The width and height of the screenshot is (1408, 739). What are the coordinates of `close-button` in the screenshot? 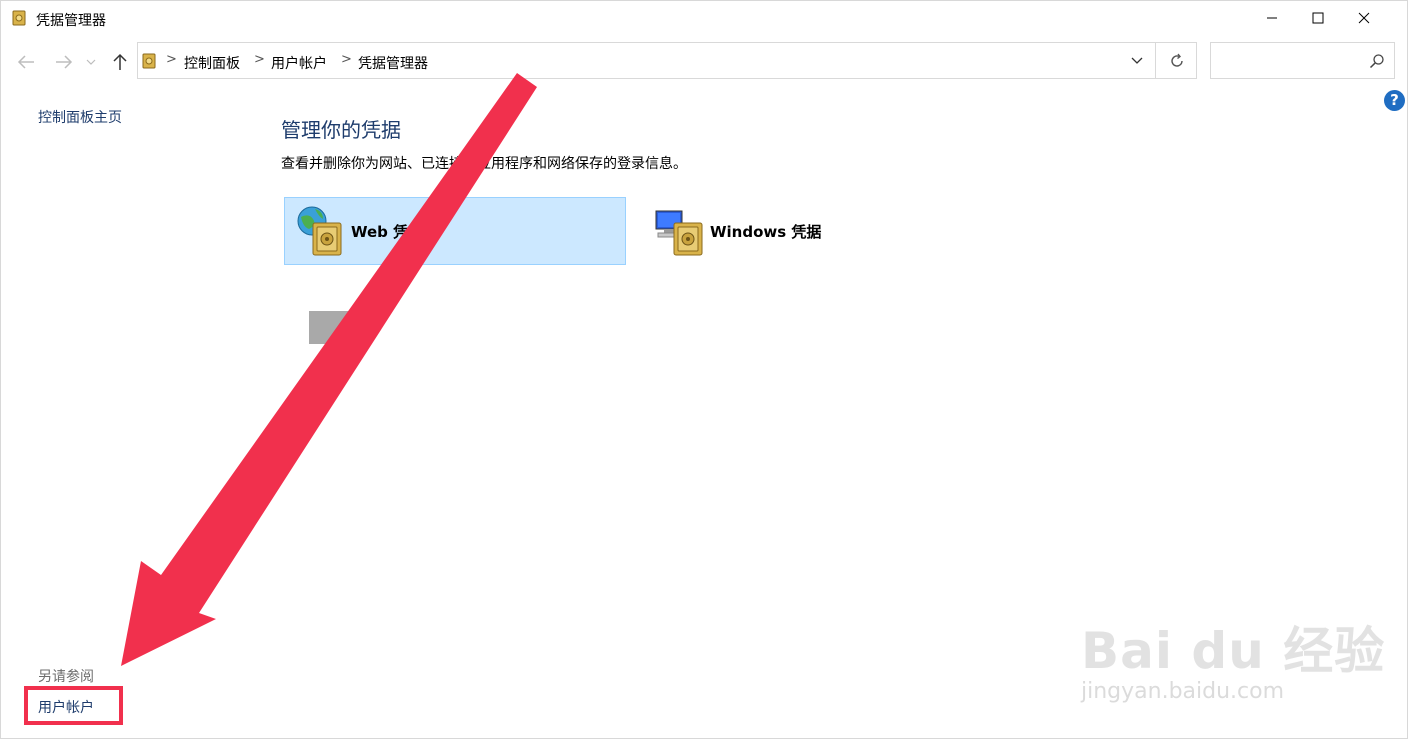 It's located at (1364, 18).